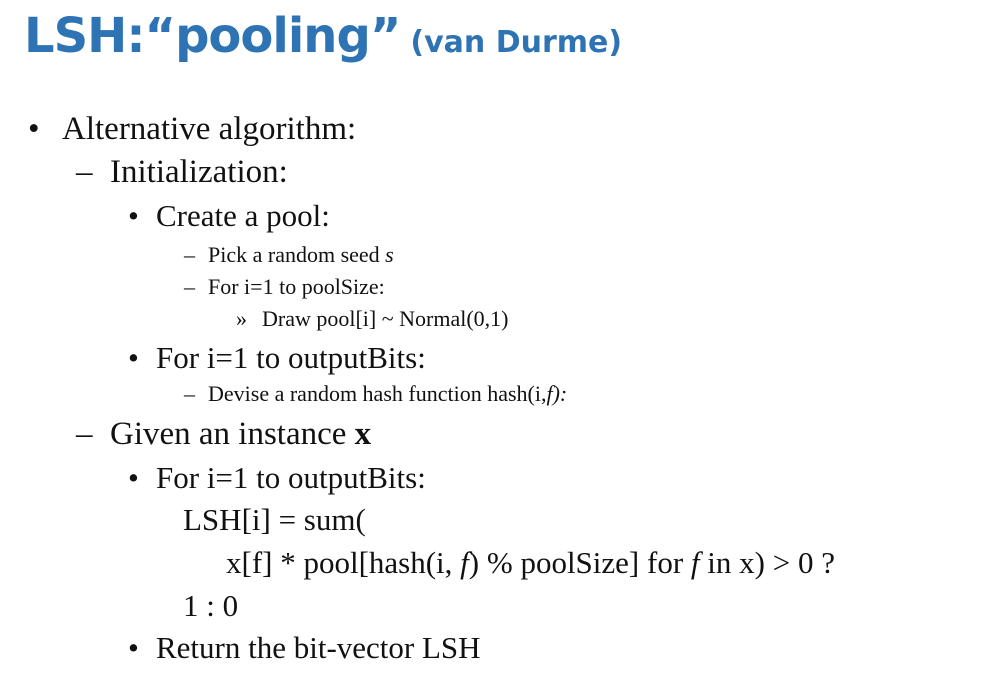 Image resolution: width=988 pixels, height=676 pixels. What do you see at coordinates (211, 605) in the screenshot?
I see `code-line-3: 1 : 0` at bounding box center [211, 605].